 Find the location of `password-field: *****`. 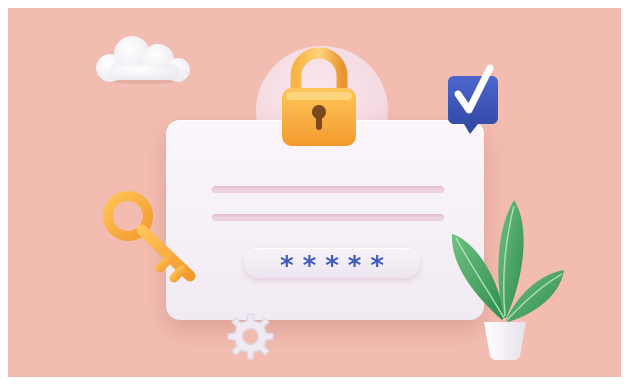

password-field: ***** is located at coordinates (332, 264).